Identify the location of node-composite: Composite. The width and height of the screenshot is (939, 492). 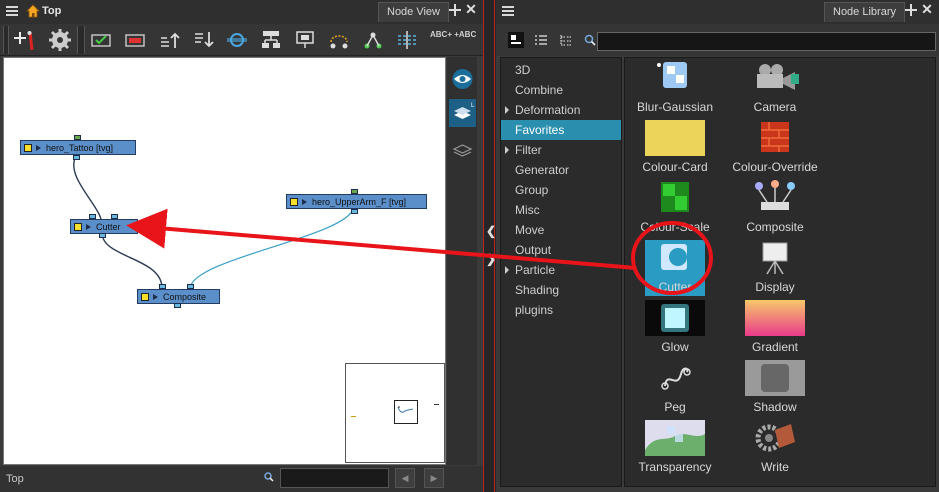
(178, 296).